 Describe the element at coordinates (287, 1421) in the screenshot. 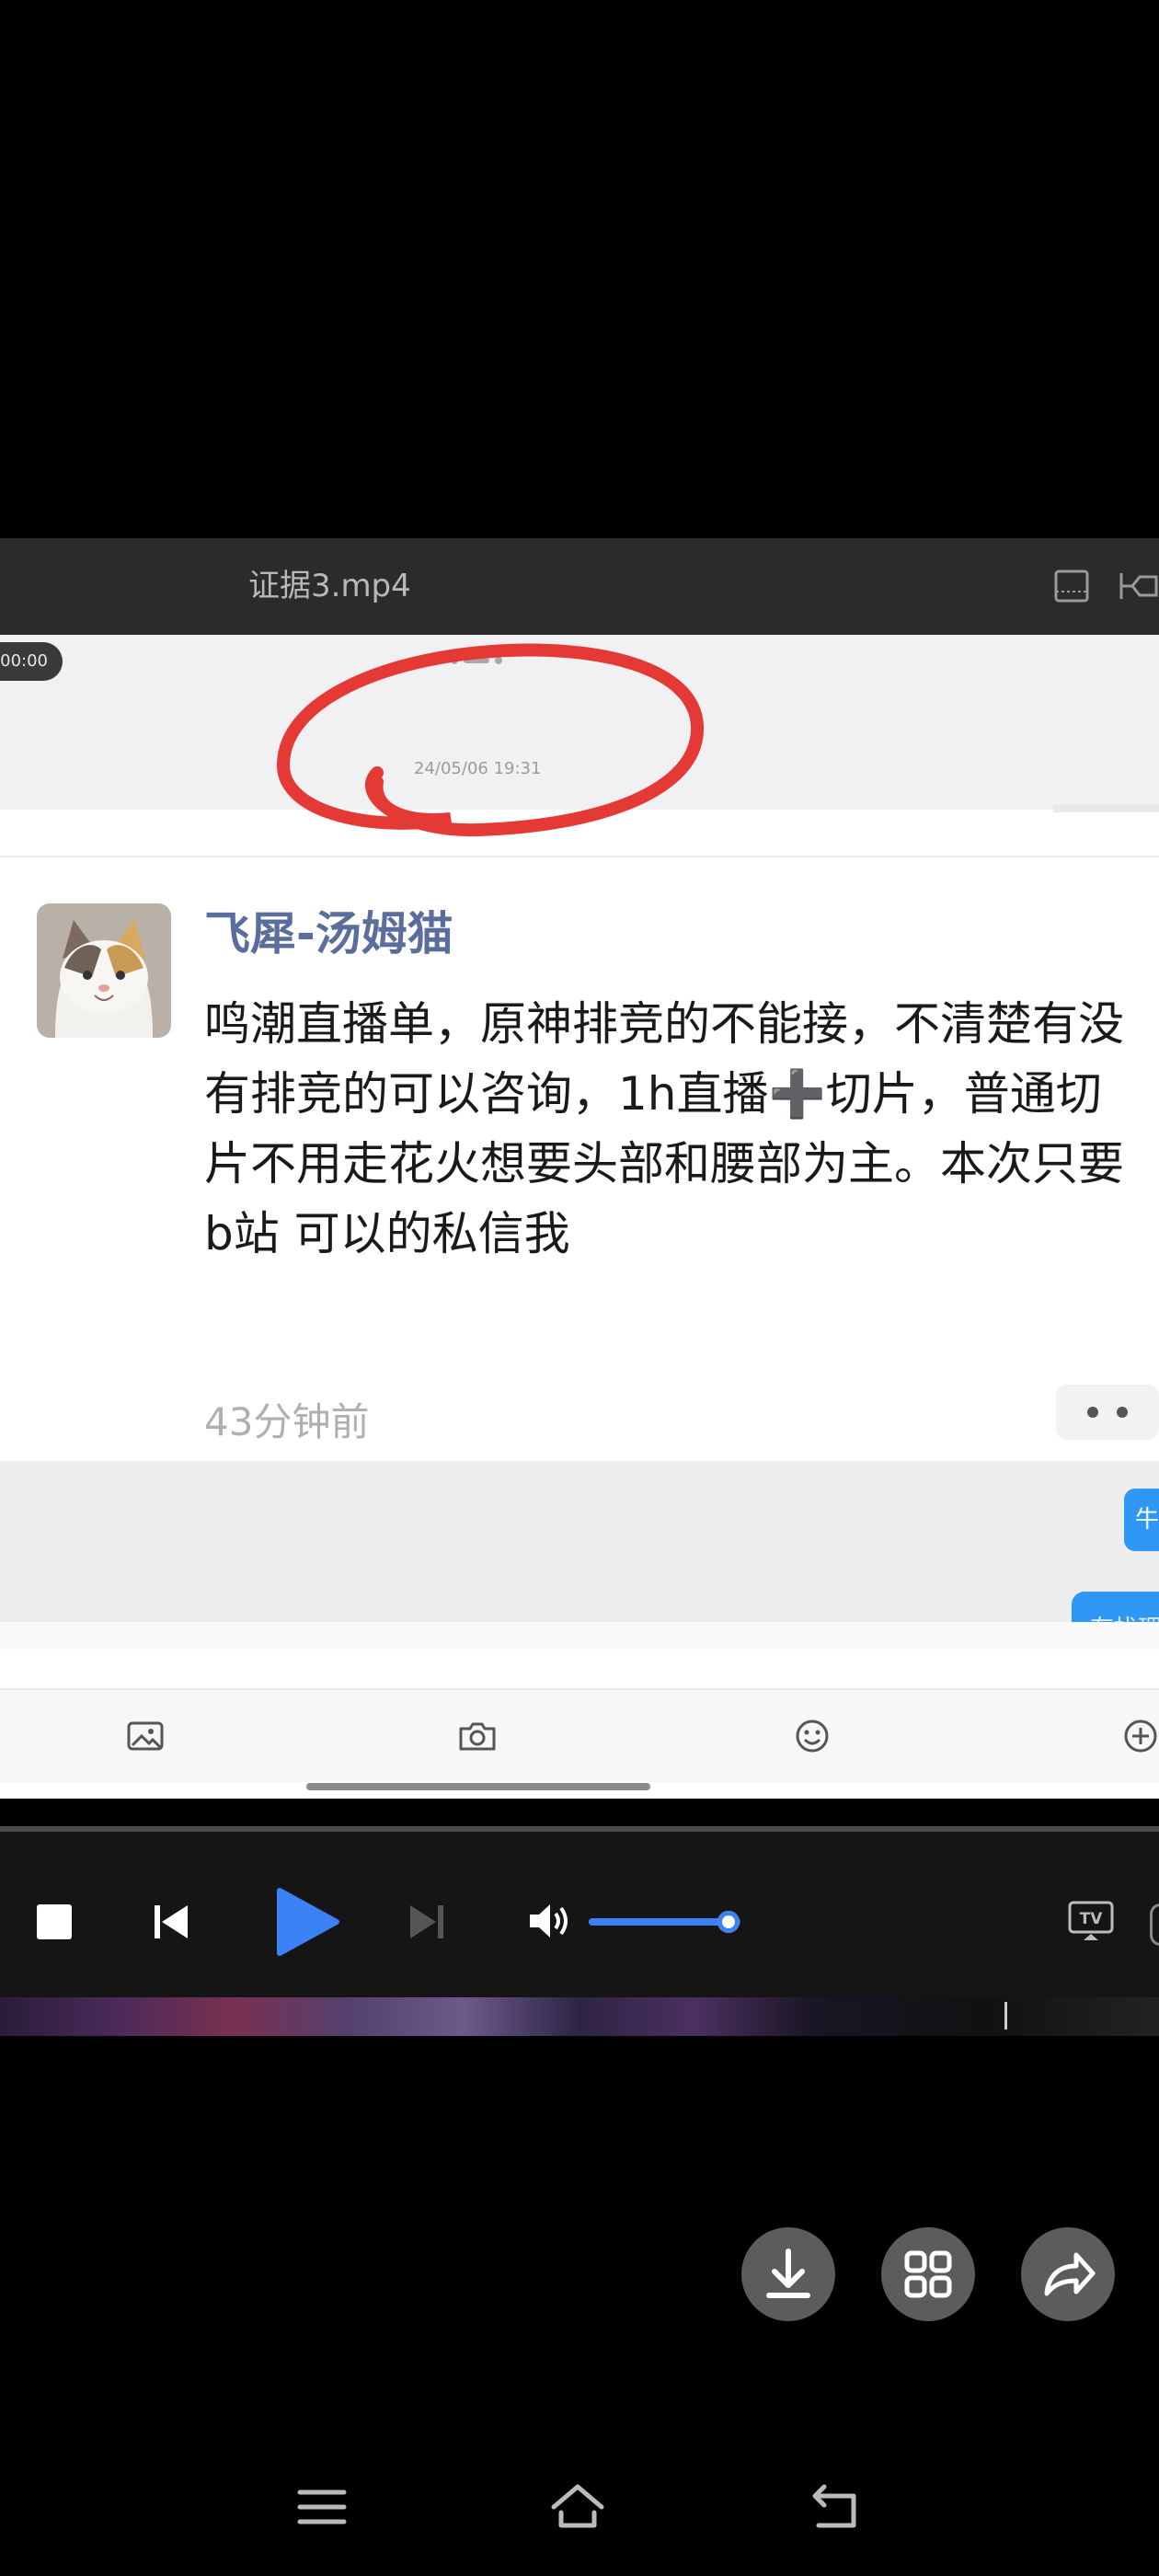

I see `post-time: 43分钟前` at that location.